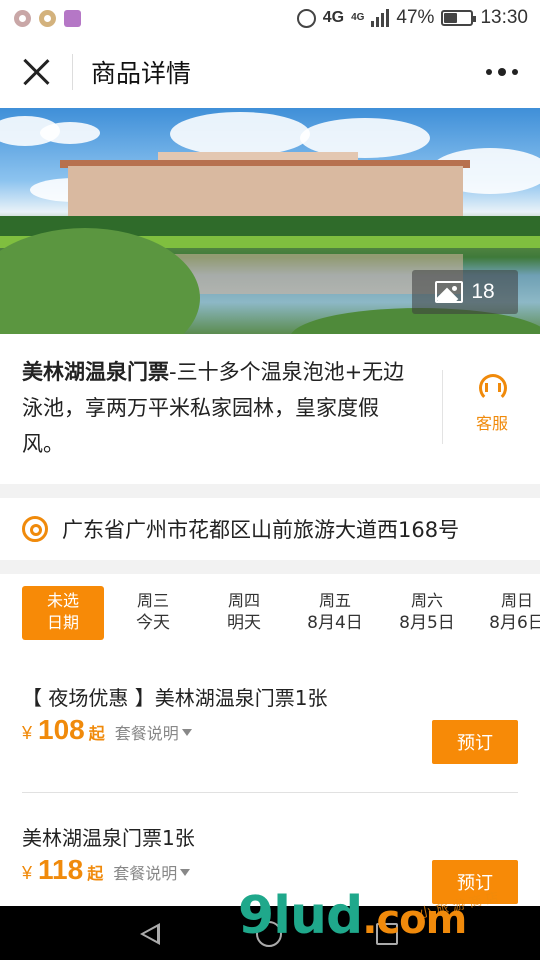  Describe the element at coordinates (35, 529) in the screenshot. I see `location-pin-icon` at that location.